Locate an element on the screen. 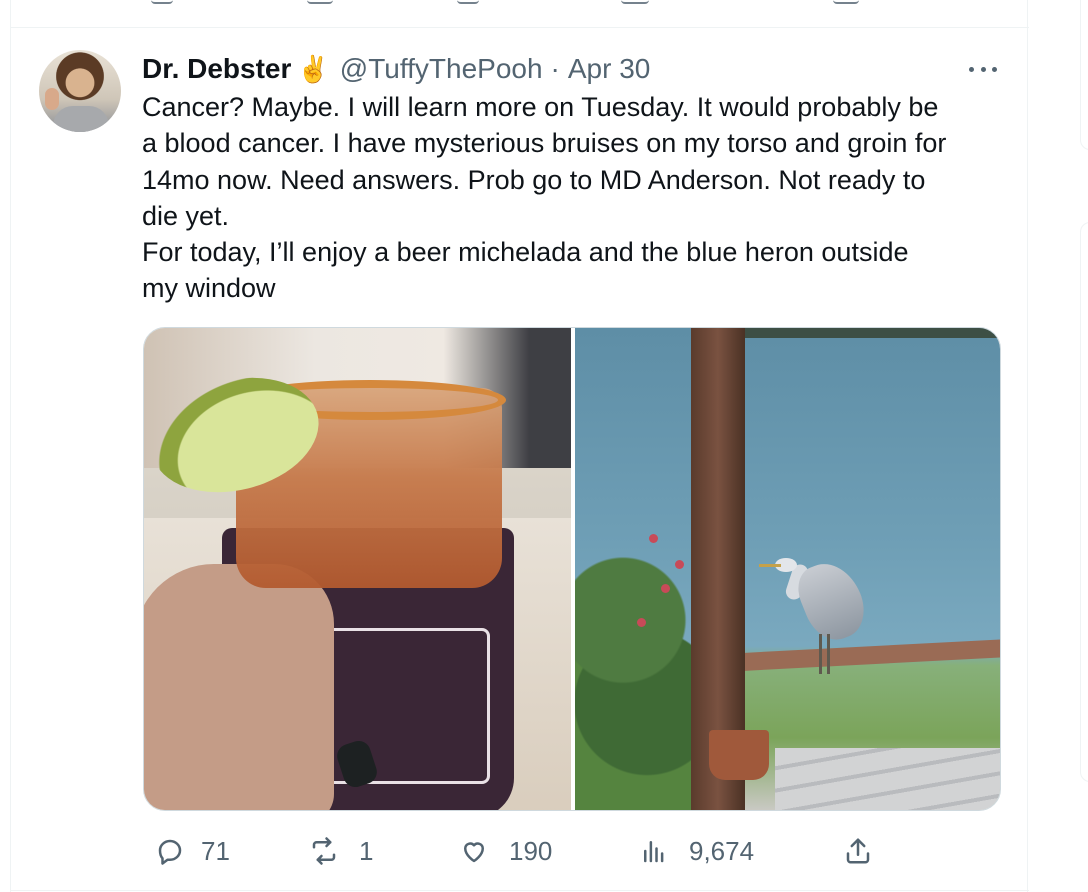 This screenshot has width=1088, height=892. like-count: 190 is located at coordinates (531, 850).